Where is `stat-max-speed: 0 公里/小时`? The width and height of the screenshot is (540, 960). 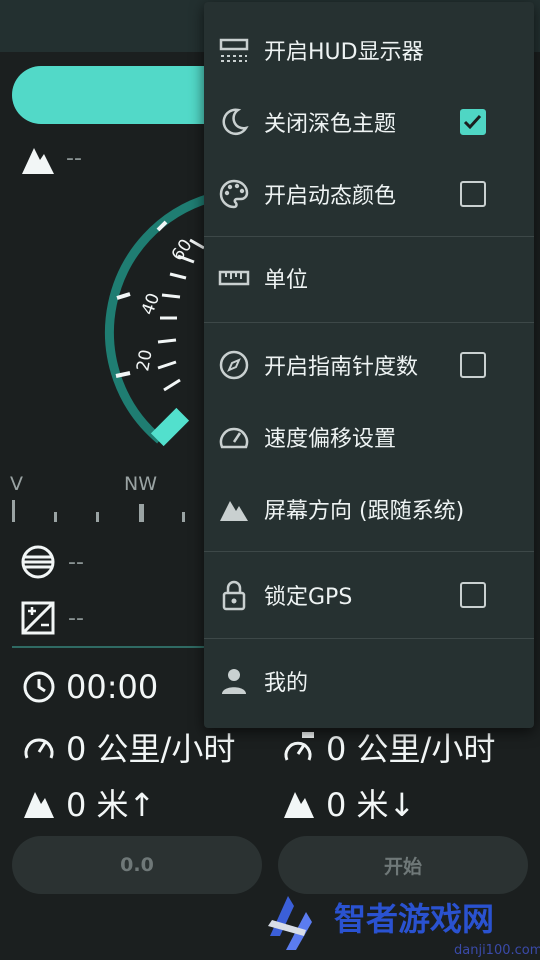
stat-max-speed: 0 公里/小时 is located at coordinates (388, 747).